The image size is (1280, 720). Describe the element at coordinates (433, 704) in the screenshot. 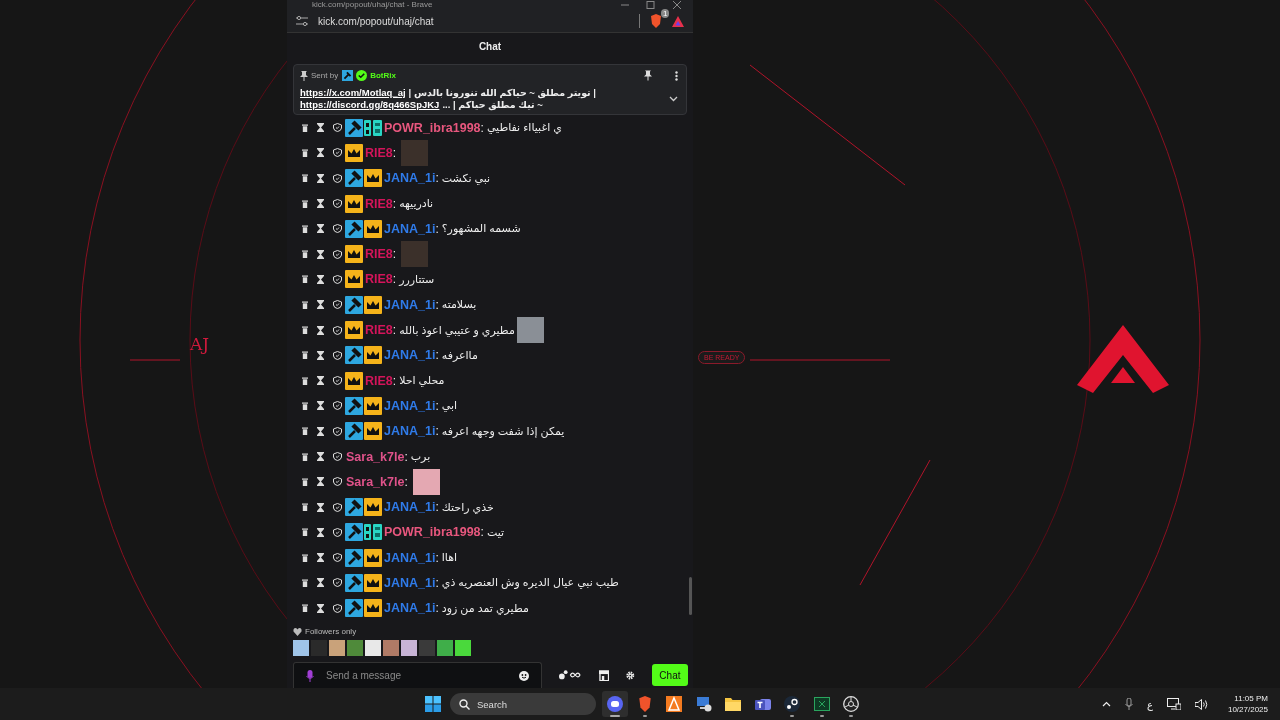

I see `start-icon` at that location.